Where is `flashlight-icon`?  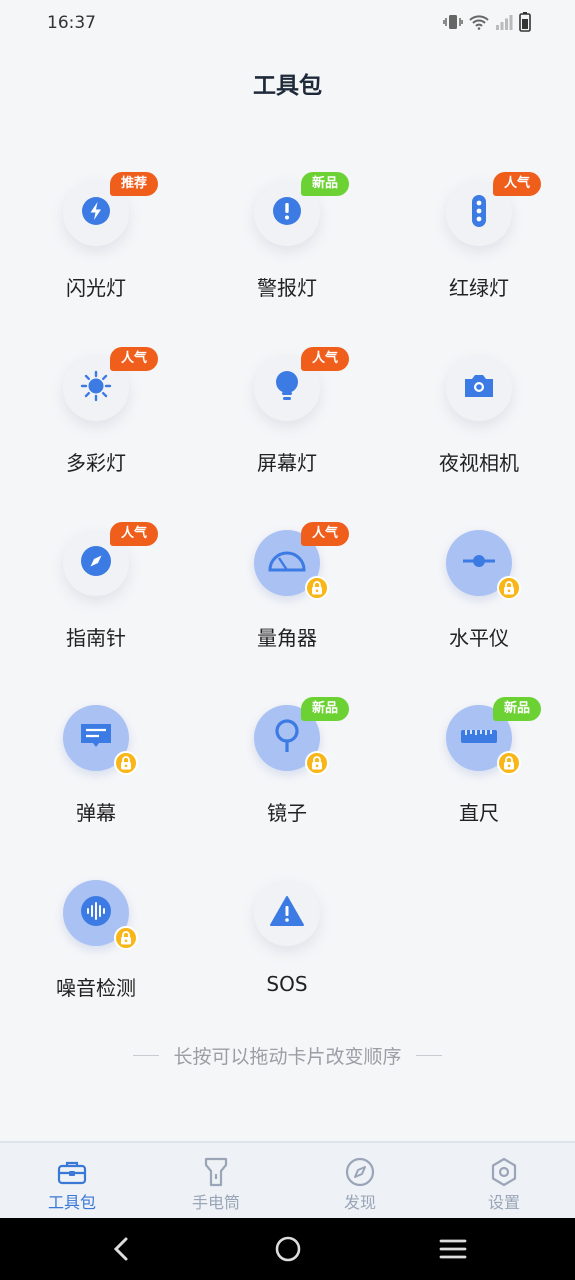
flashlight-icon is located at coordinates (216, 1172).